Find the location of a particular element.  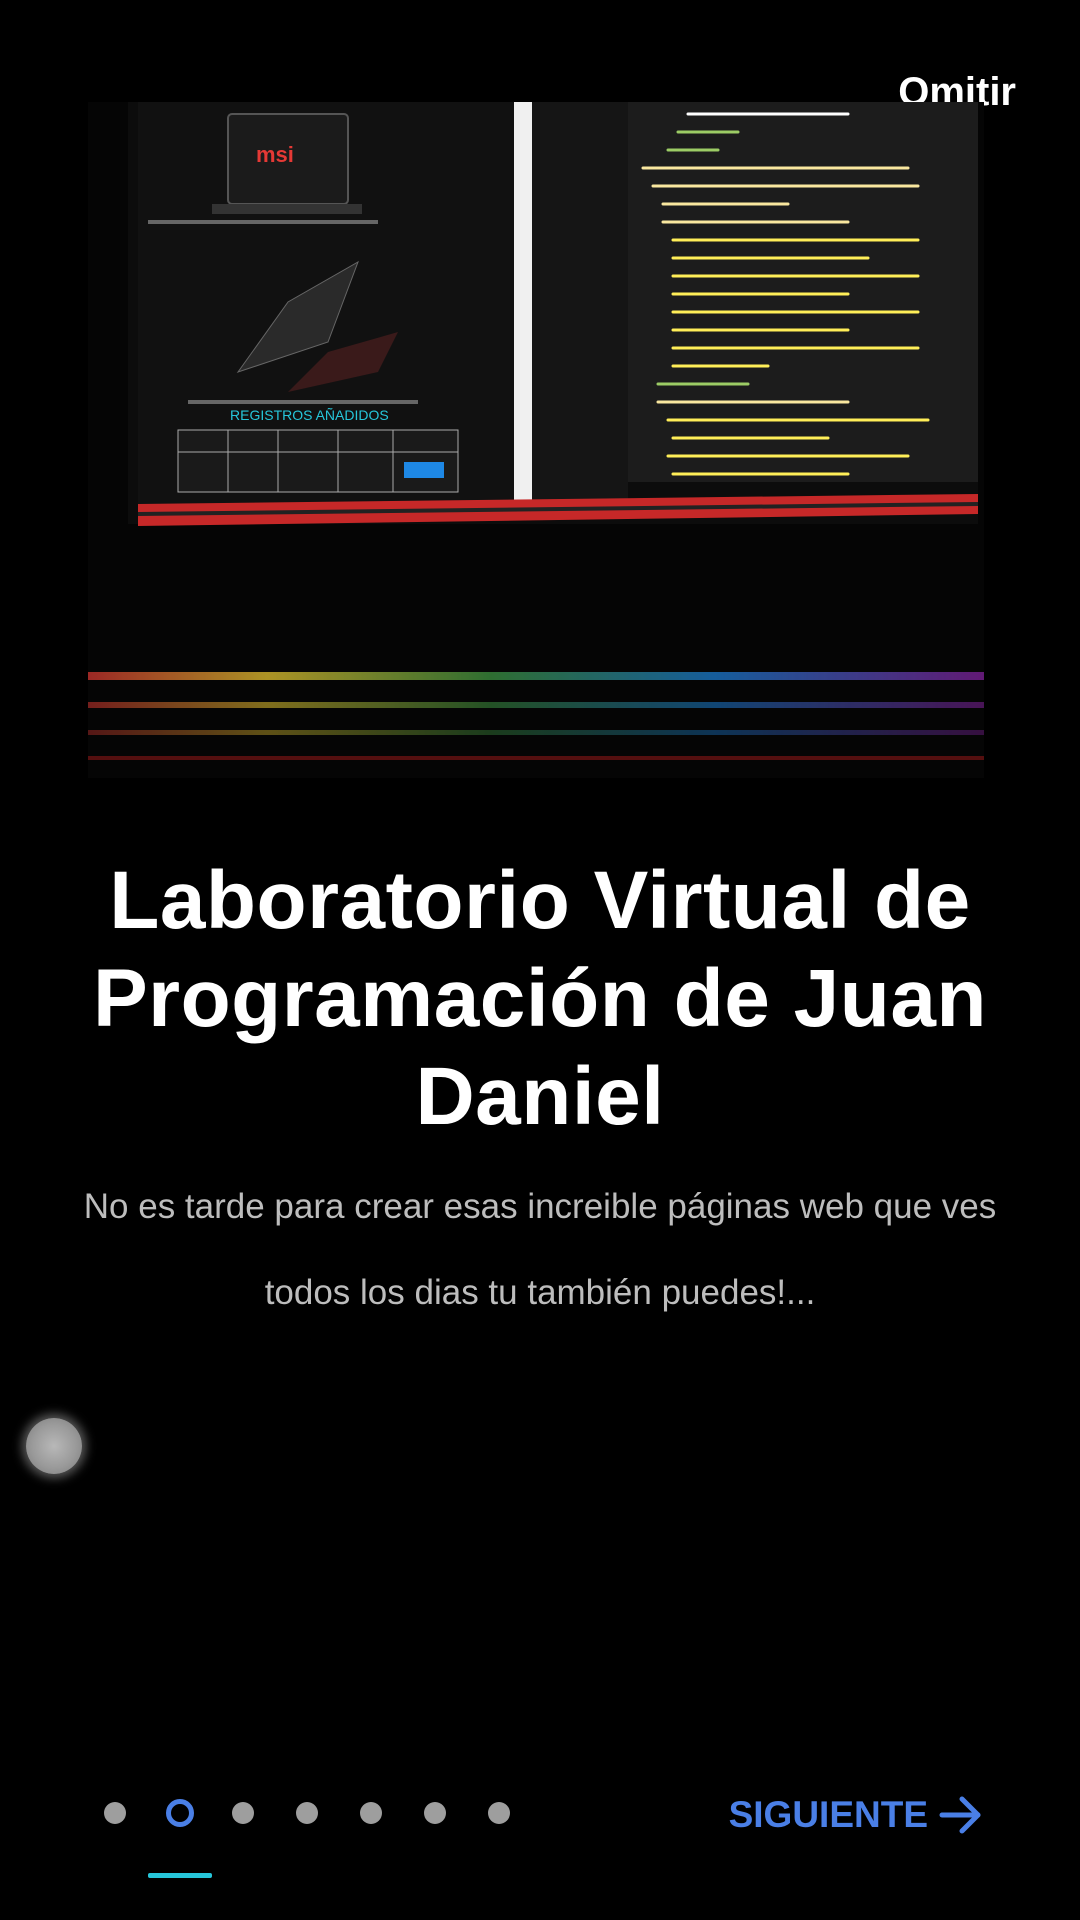

svg-text: REGISTROS AÑADIDOS is located at coordinates (309, 415).